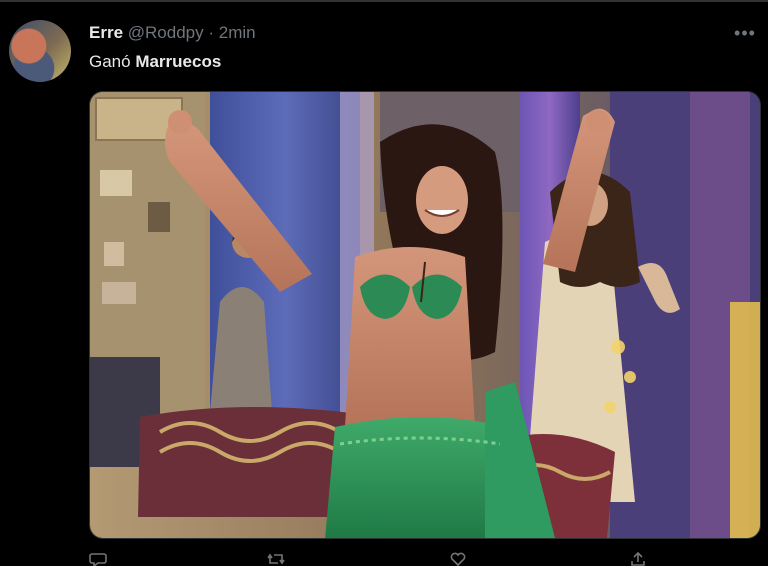  I want to click on avatar, so click(40, 51).